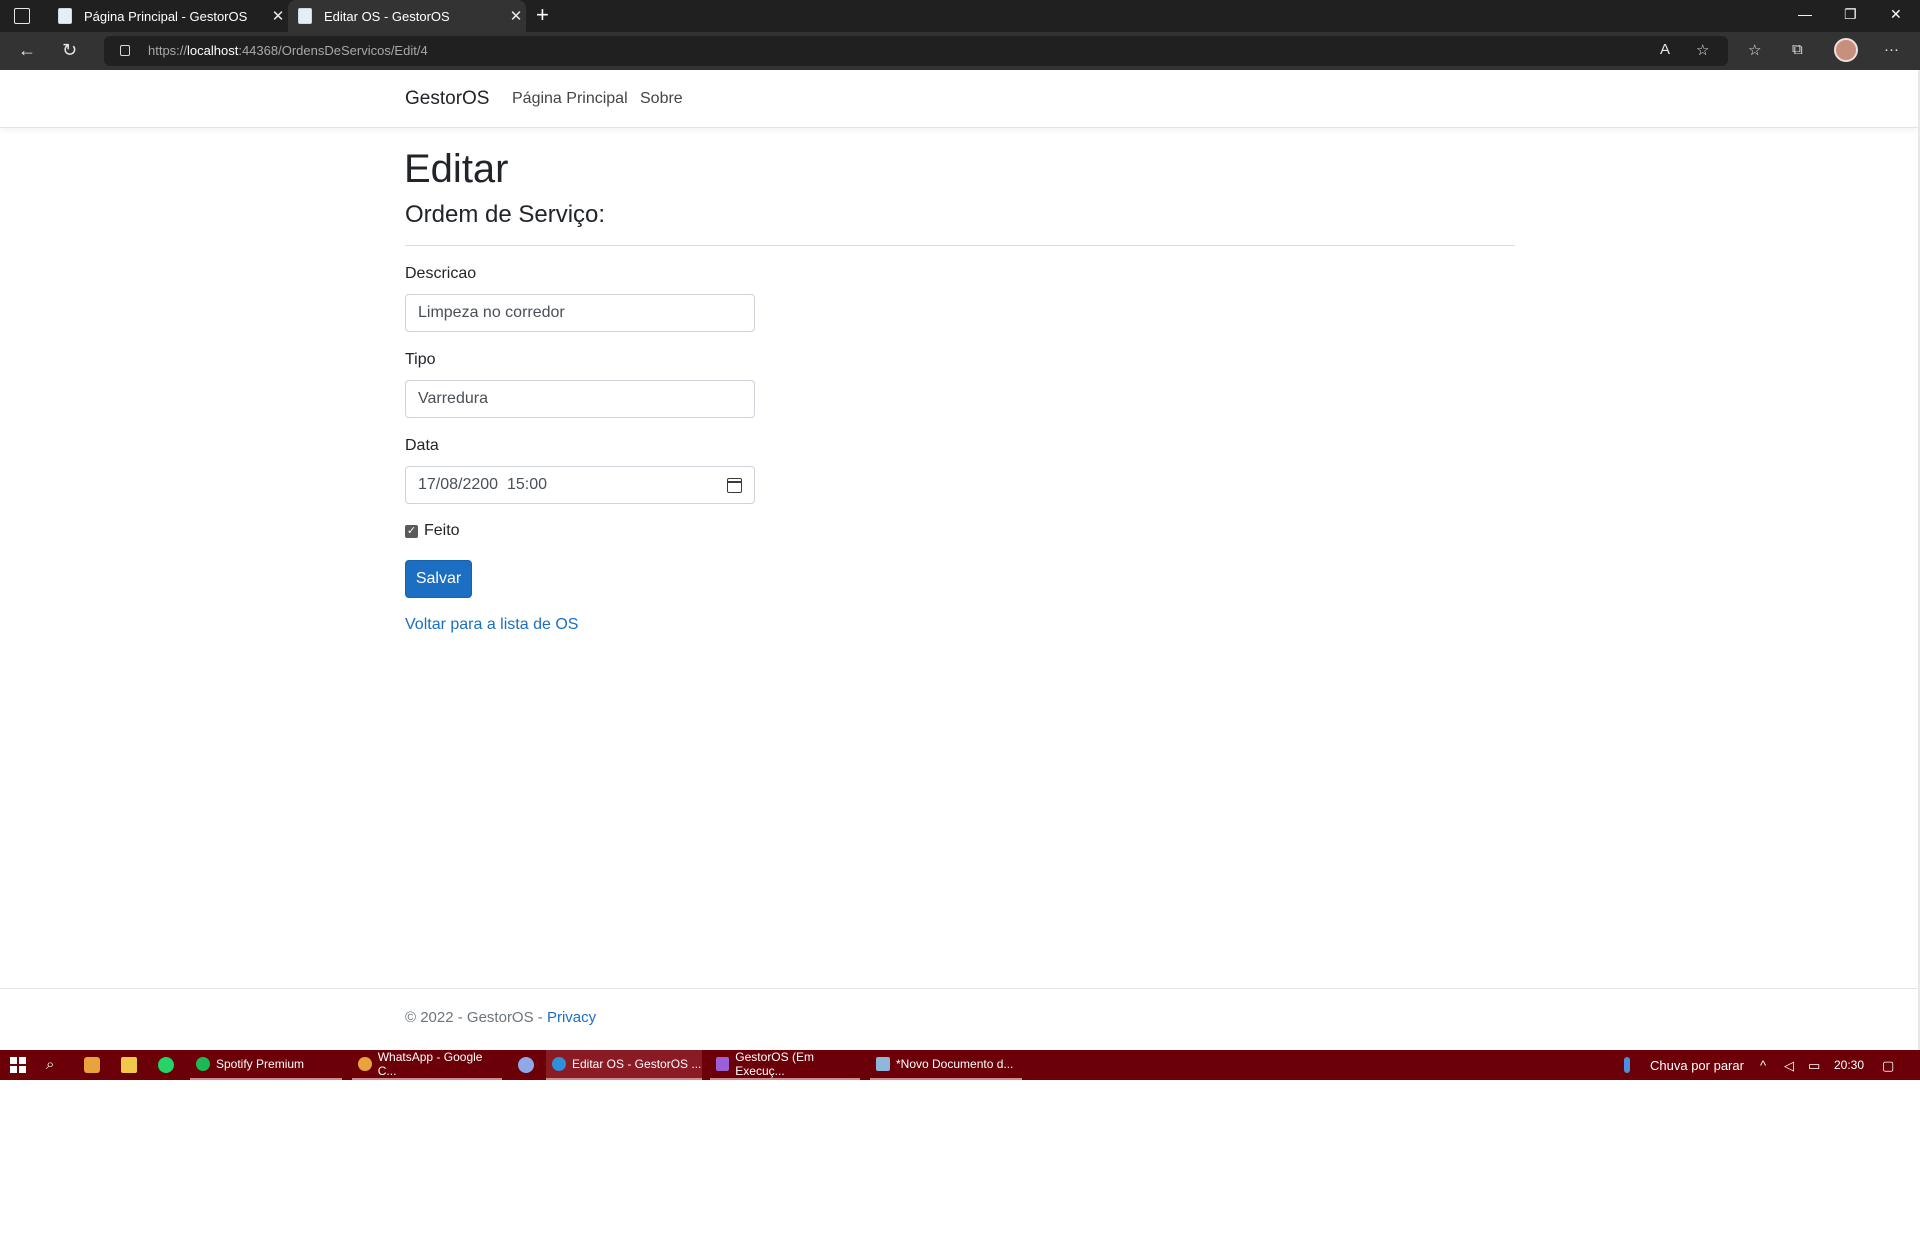  What do you see at coordinates (129, 1065) in the screenshot?
I see `file-explorer-icon` at bounding box center [129, 1065].